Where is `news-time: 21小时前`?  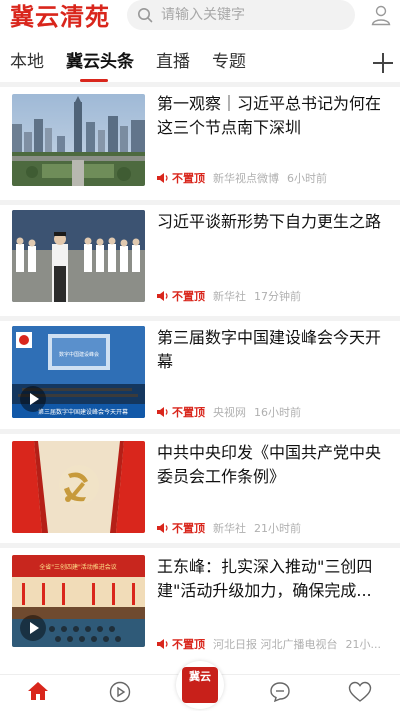 news-time: 21小时前 is located at coordinates (277, 528).